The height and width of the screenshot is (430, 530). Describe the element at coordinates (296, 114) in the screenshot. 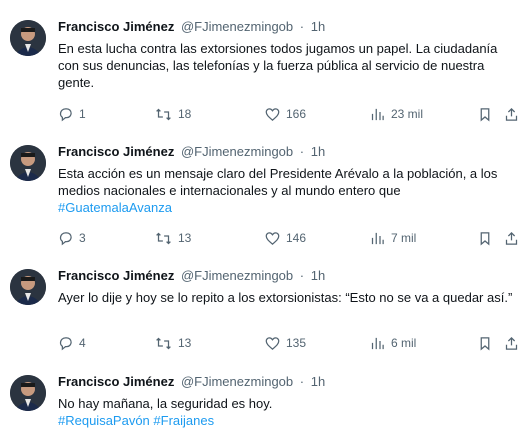

I see `like-count: 166` at that location.